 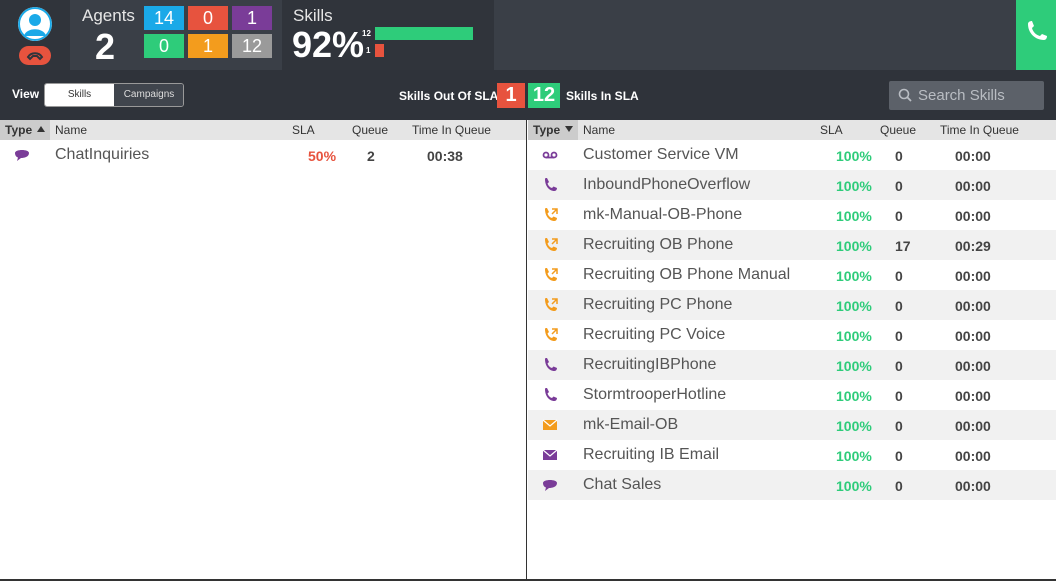 I want to click on skill-name: Recruiting OB Phone, so click(x=658, y=244).